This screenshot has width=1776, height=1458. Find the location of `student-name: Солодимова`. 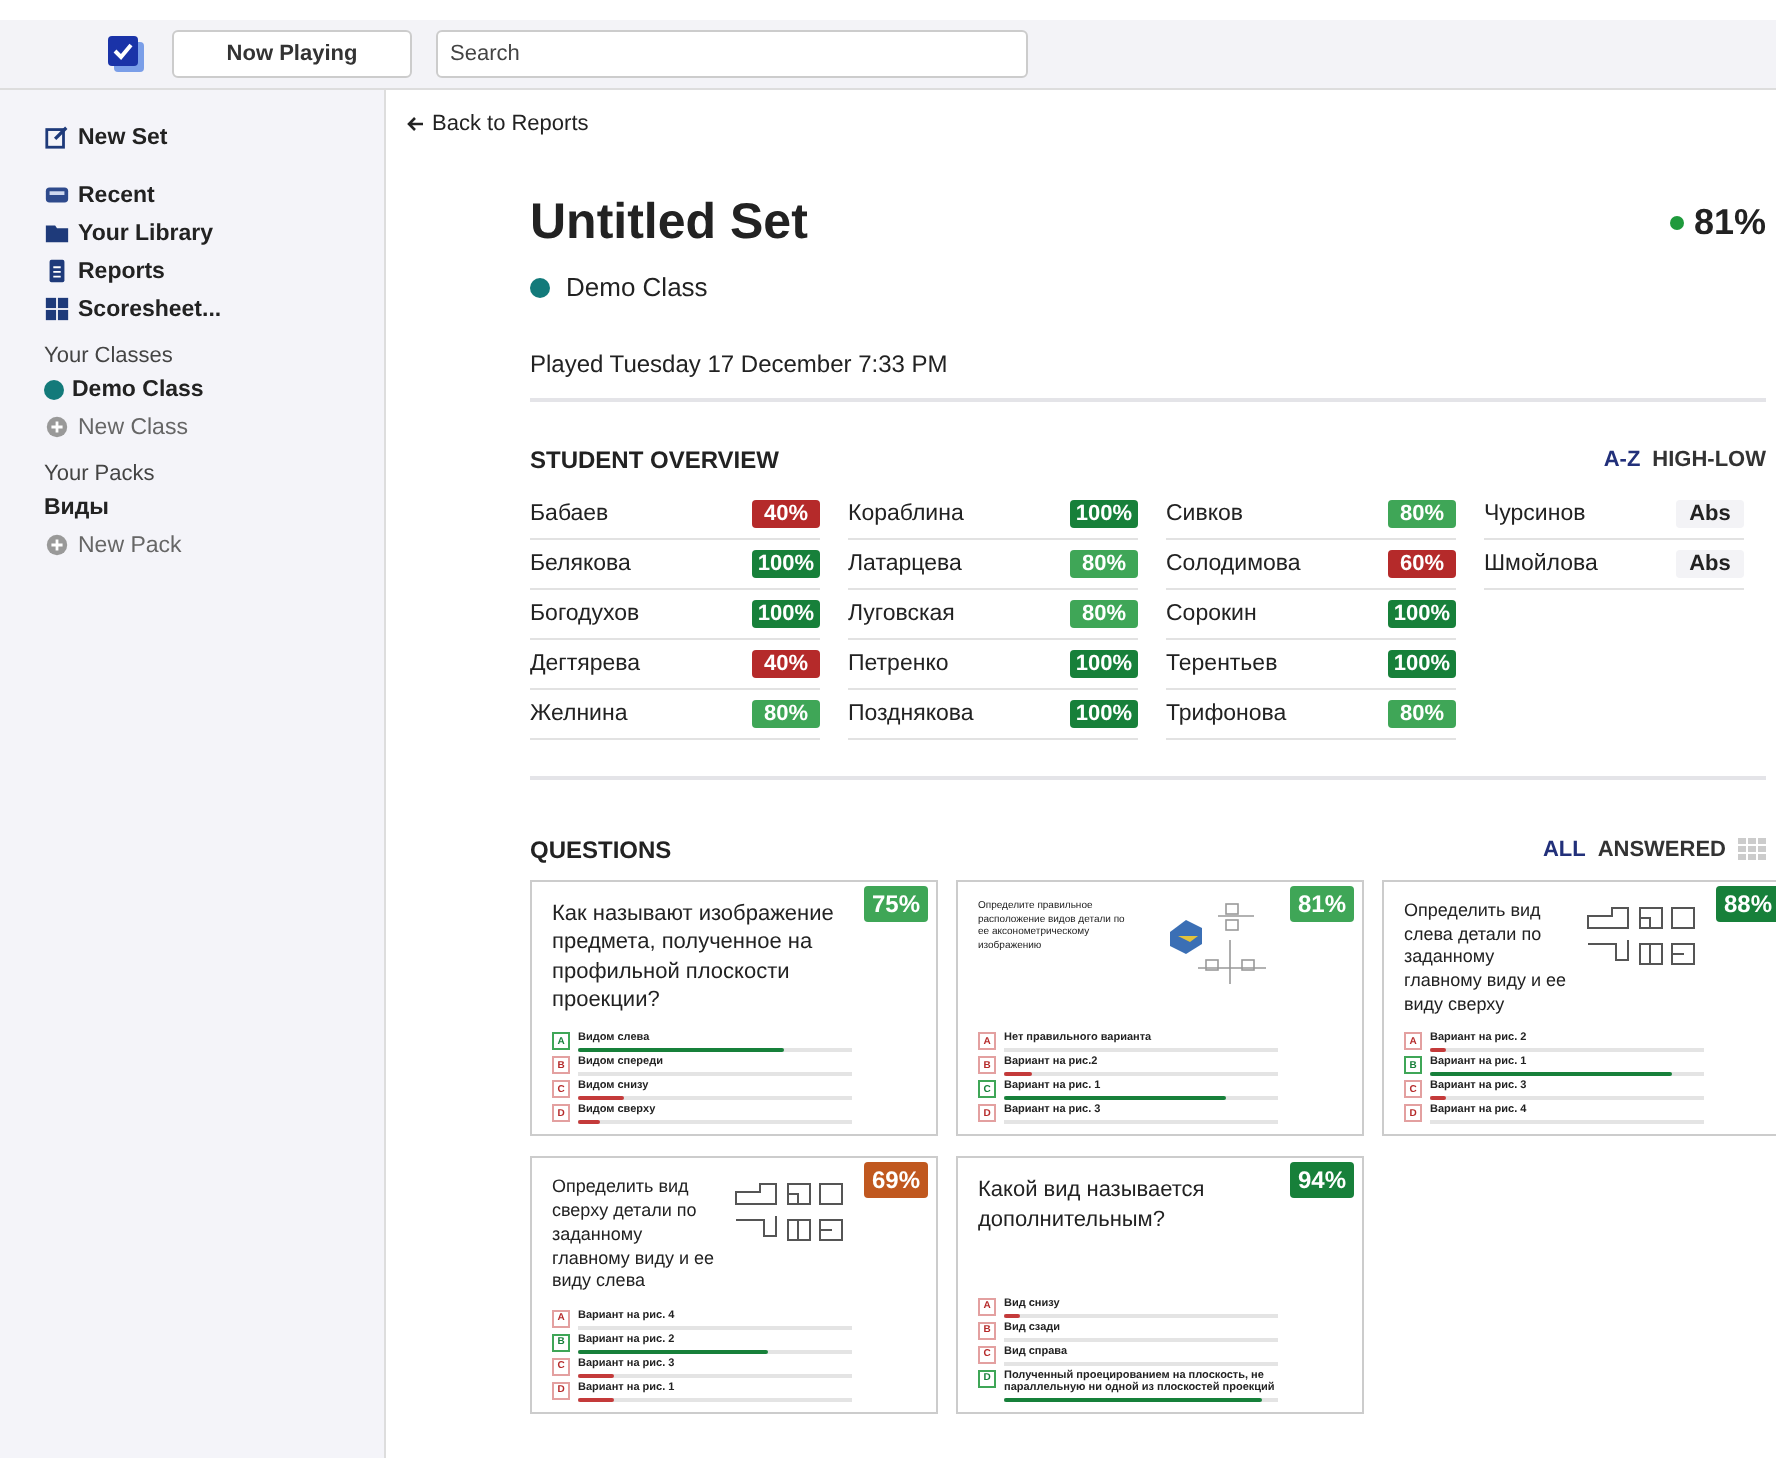

student-name: Солодимова is located at coordinates (1233, 564).